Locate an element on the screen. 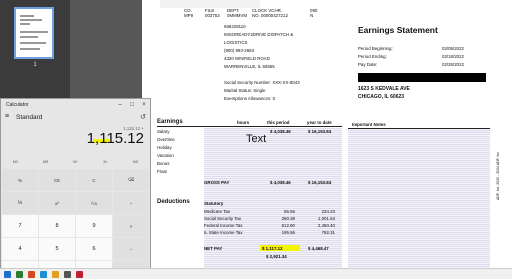 This screenshot has height=279, width=512. notes-rule is located at coordinates (419, 128).